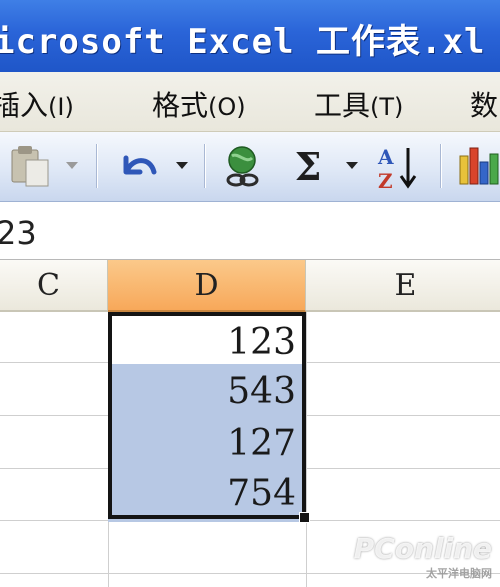  What do you see at coordinates (243, 42) in the screenshot?
I see `window-title: icrosoft Excel 工作表.xl` at bounding box center [243, 42].